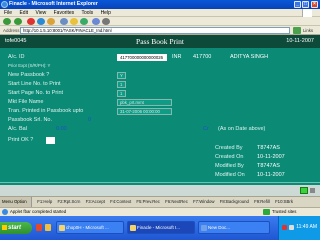  What do you see at coordinates (121, 93) in the screenshot?
I see `start-page-input: 1` at bounding box center [121, 93].